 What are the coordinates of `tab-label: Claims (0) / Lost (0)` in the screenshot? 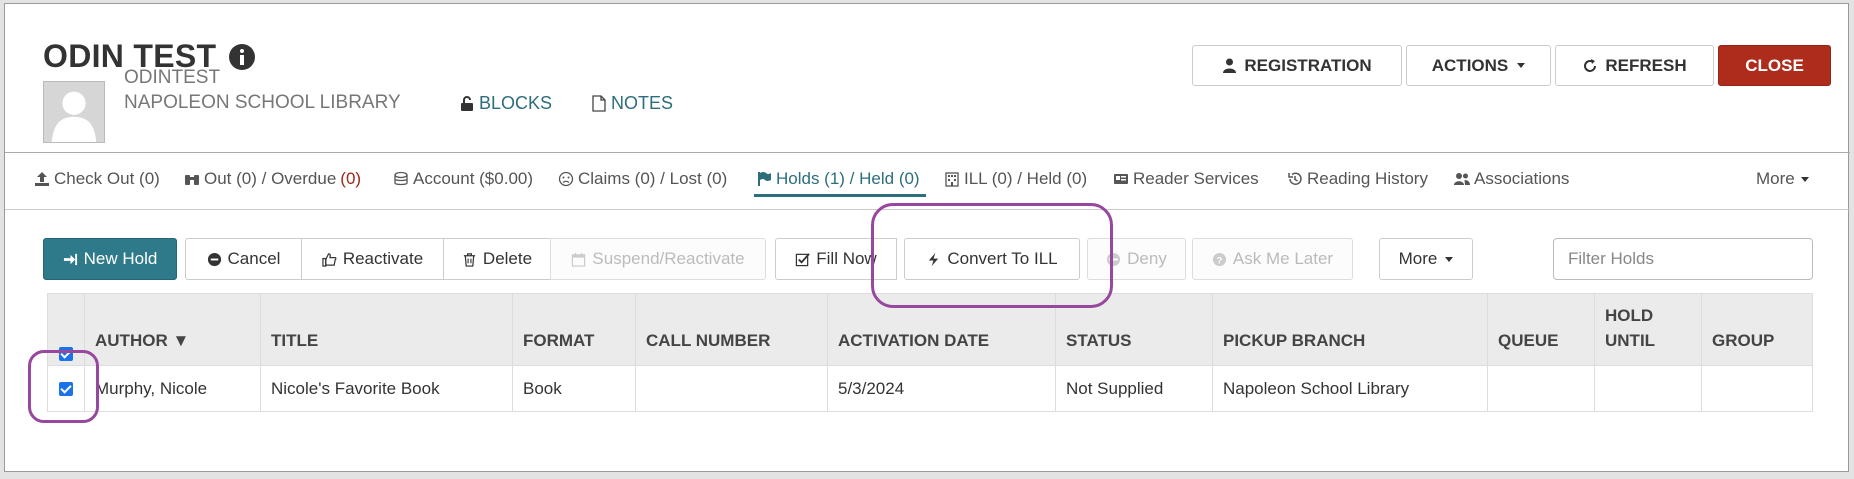 It's located at (653, 178).